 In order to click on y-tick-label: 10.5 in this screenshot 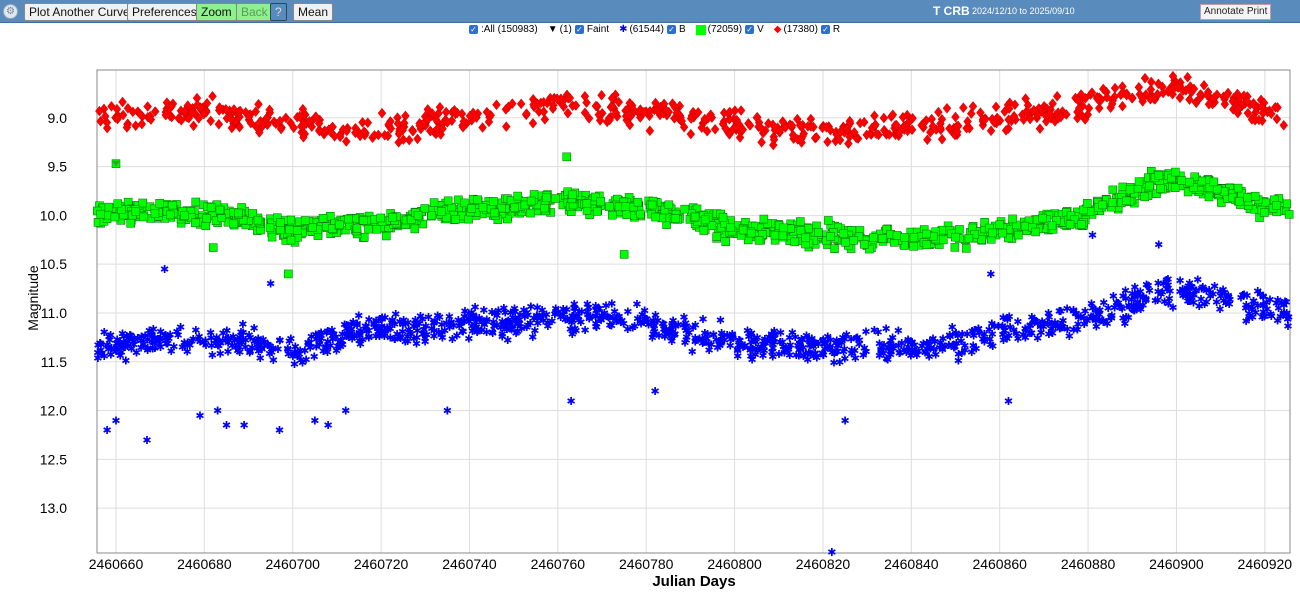, I will do `click(53, 264)`.